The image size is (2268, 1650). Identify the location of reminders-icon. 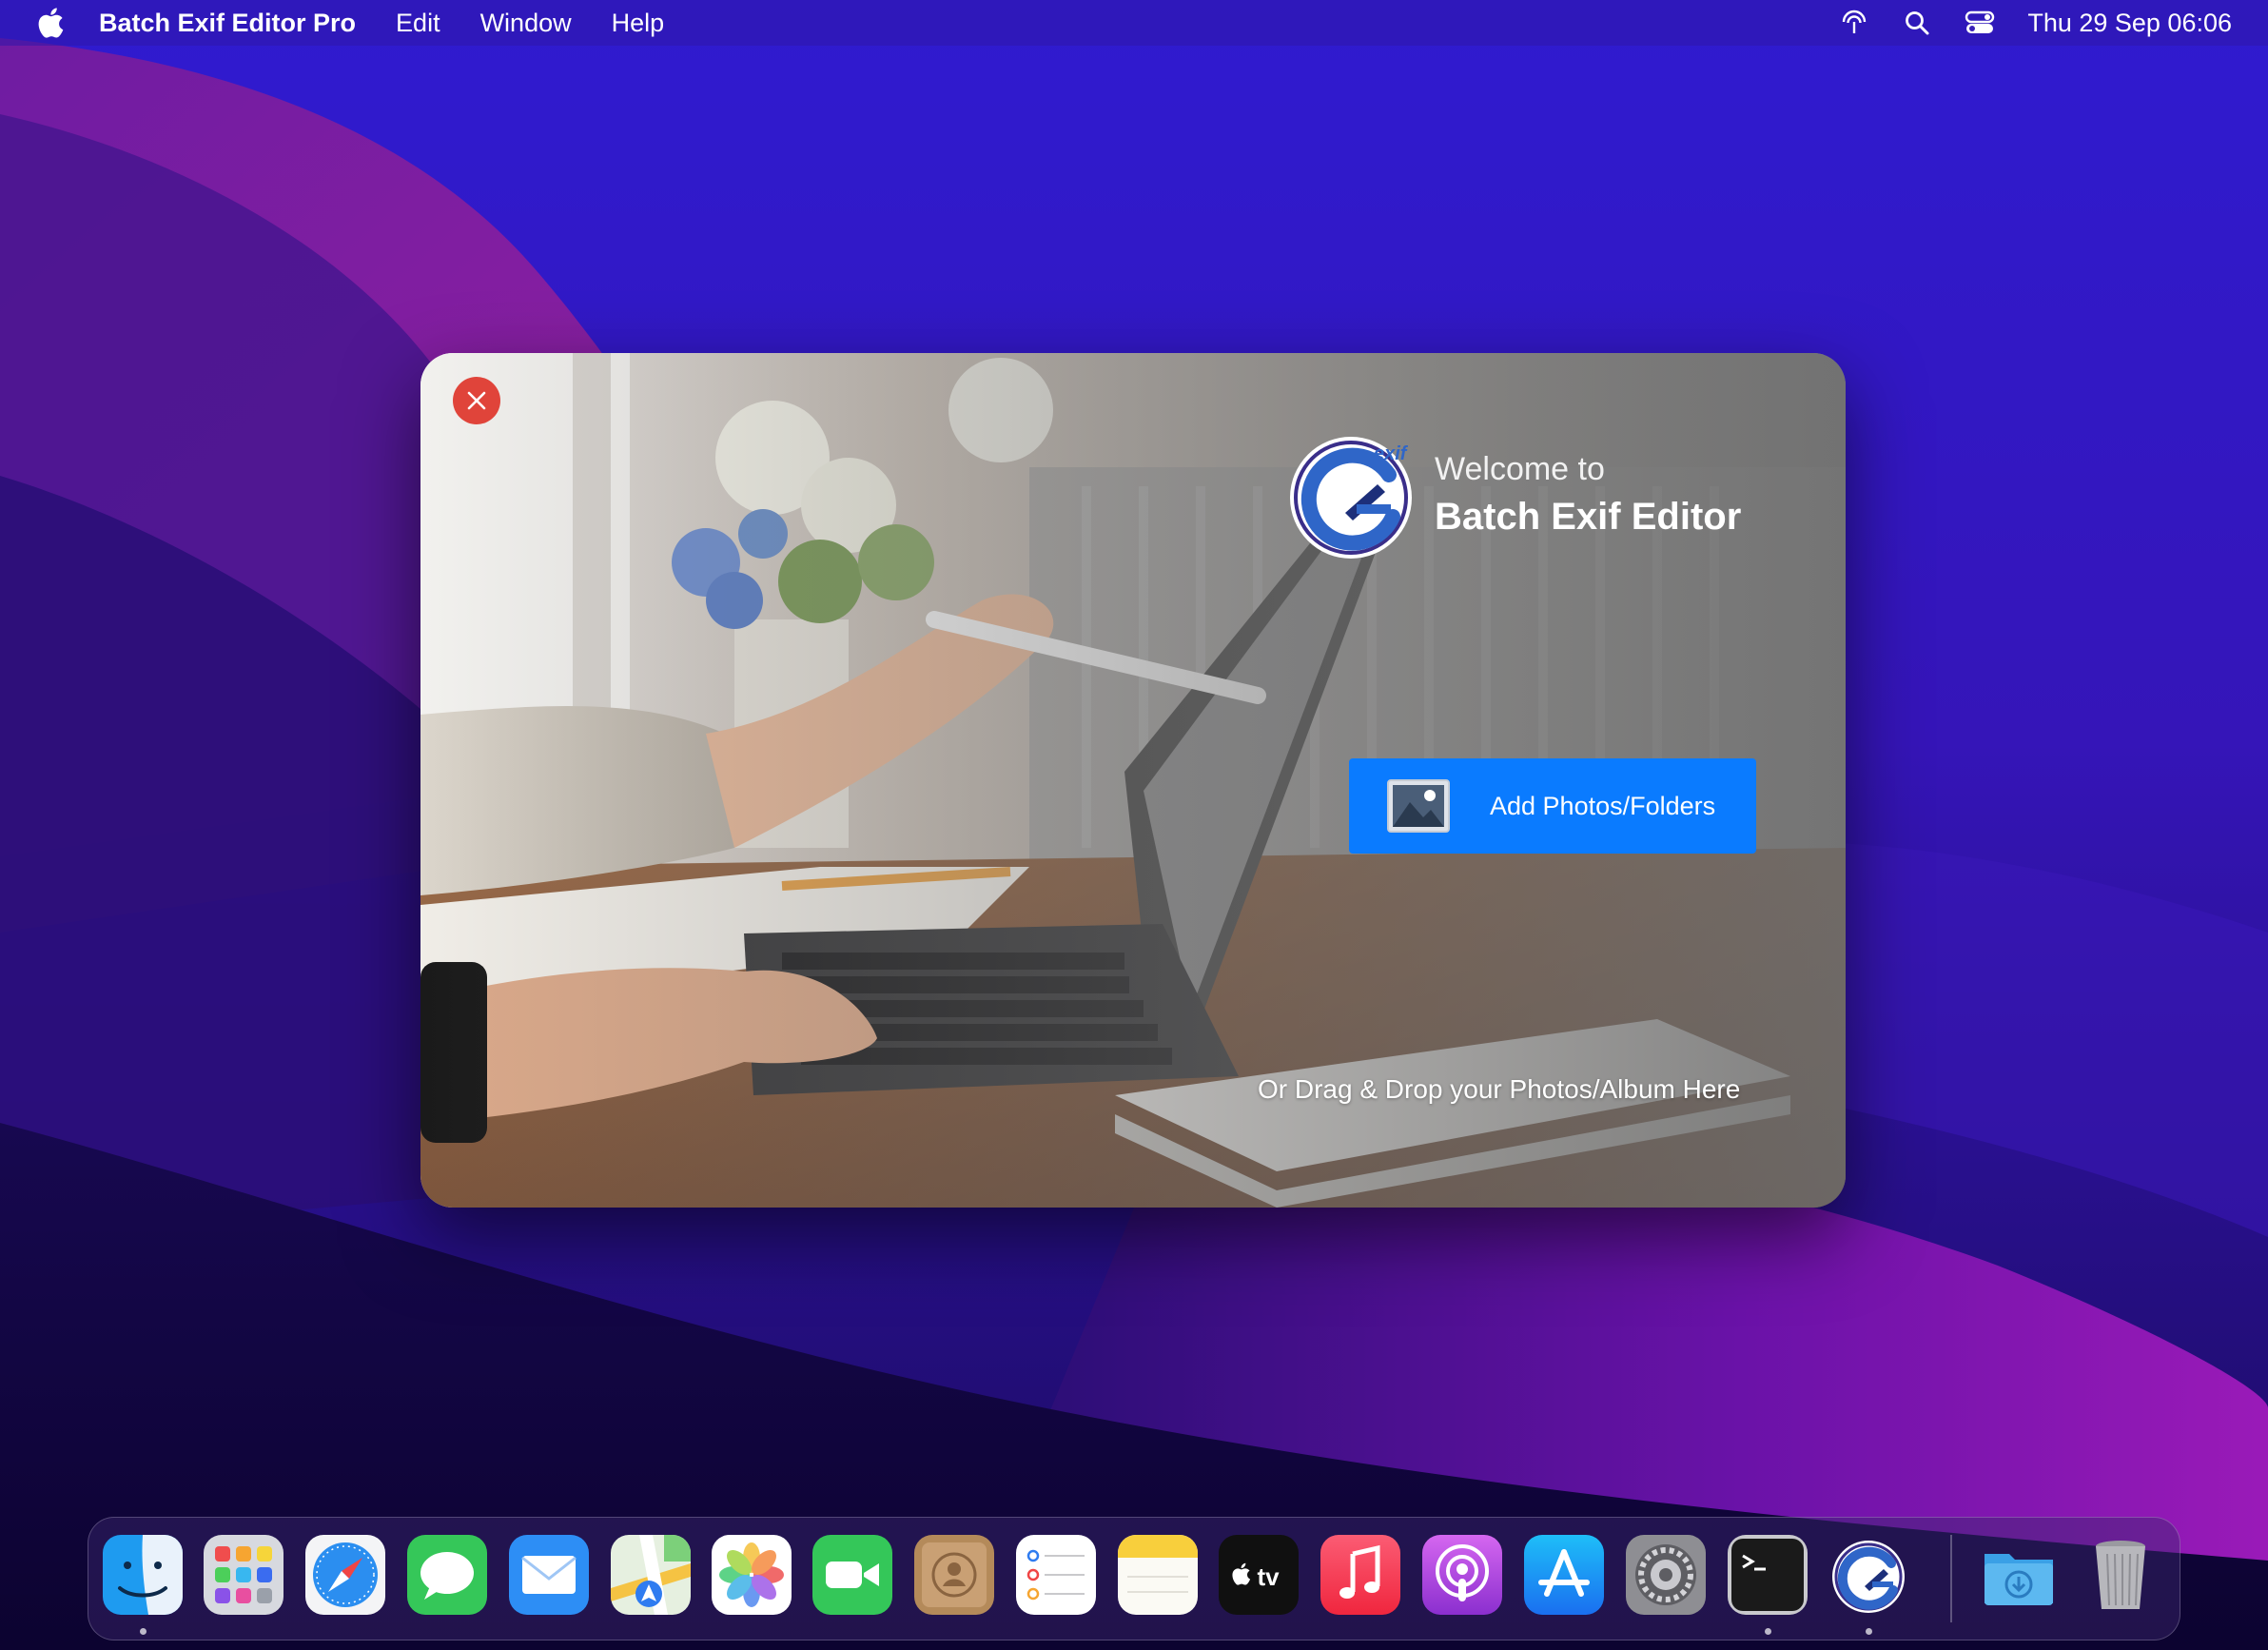
(1056, 1575).